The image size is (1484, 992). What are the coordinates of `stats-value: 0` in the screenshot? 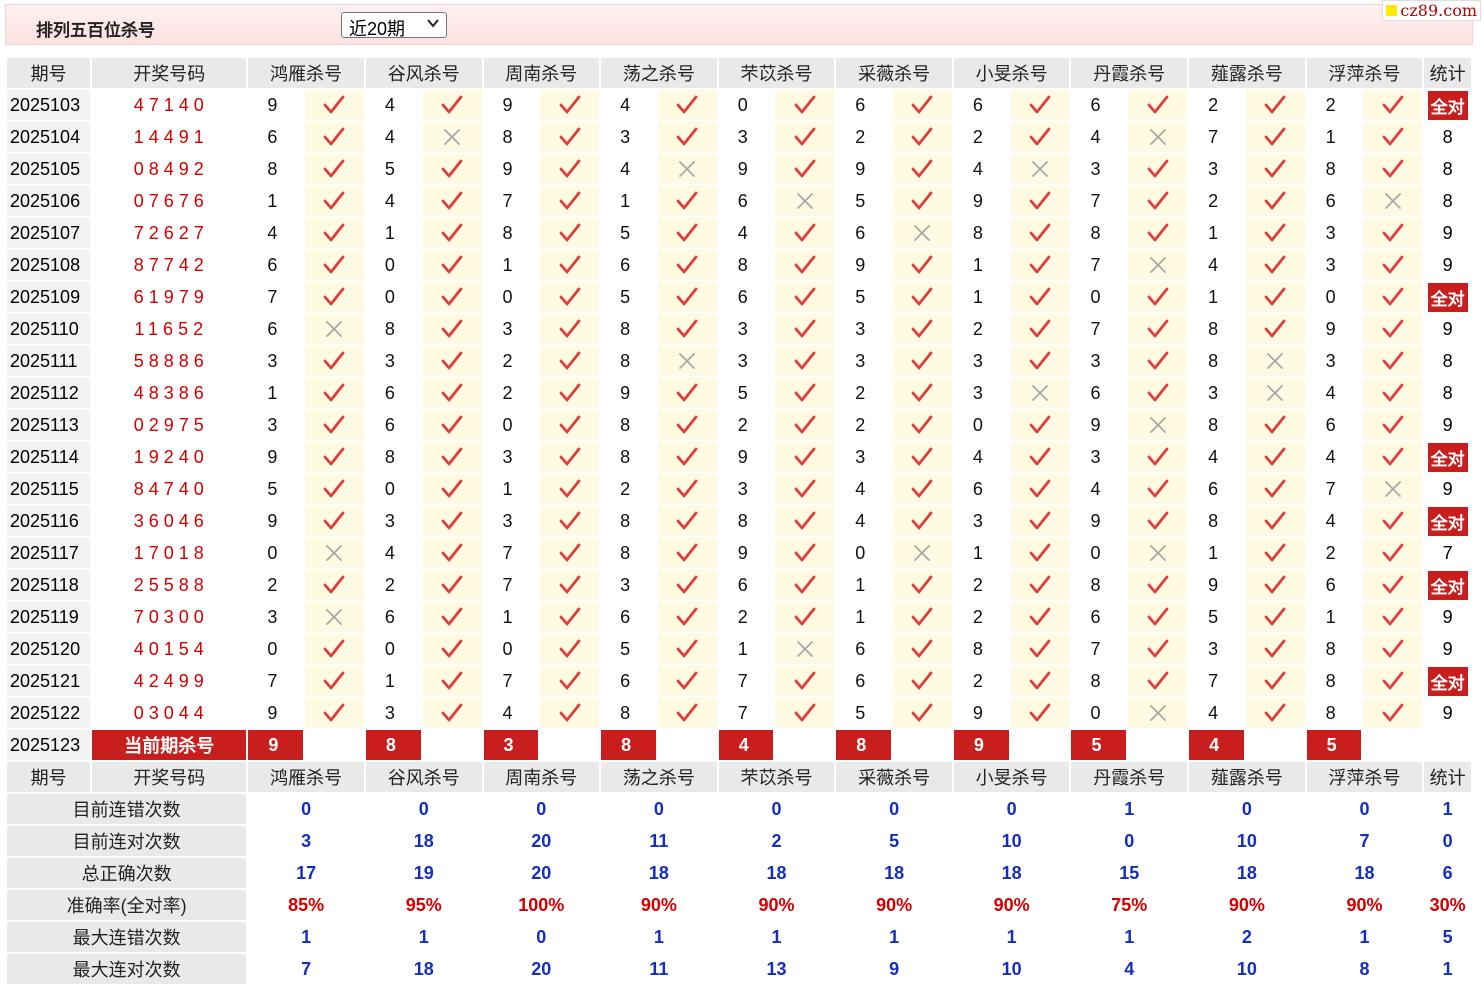 It's located at (423, 808).